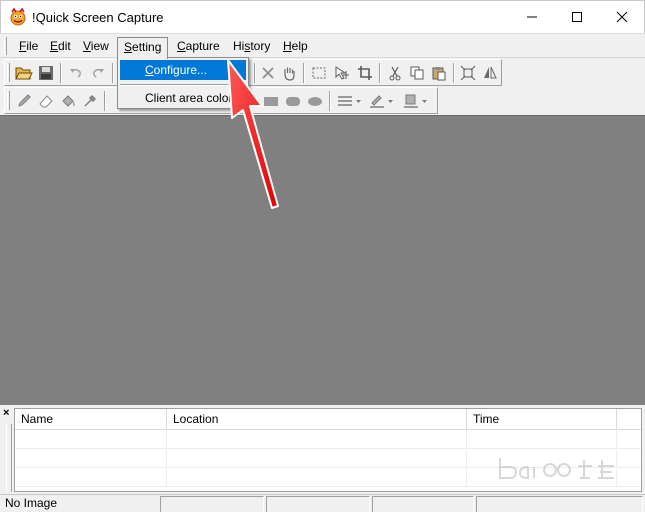  I want to click on list-header: Name Location Time, so click(328, 419).